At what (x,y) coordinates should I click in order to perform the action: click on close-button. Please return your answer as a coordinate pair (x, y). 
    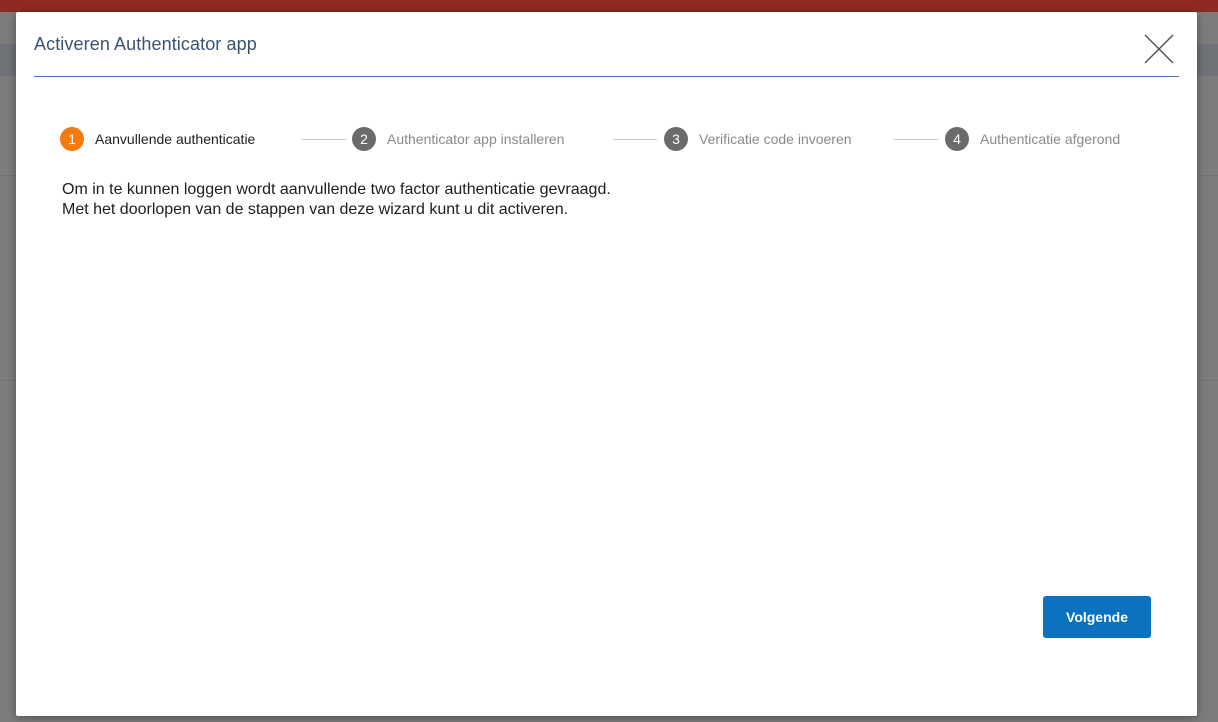
    Looking at the image, I should click on (1159, 49).